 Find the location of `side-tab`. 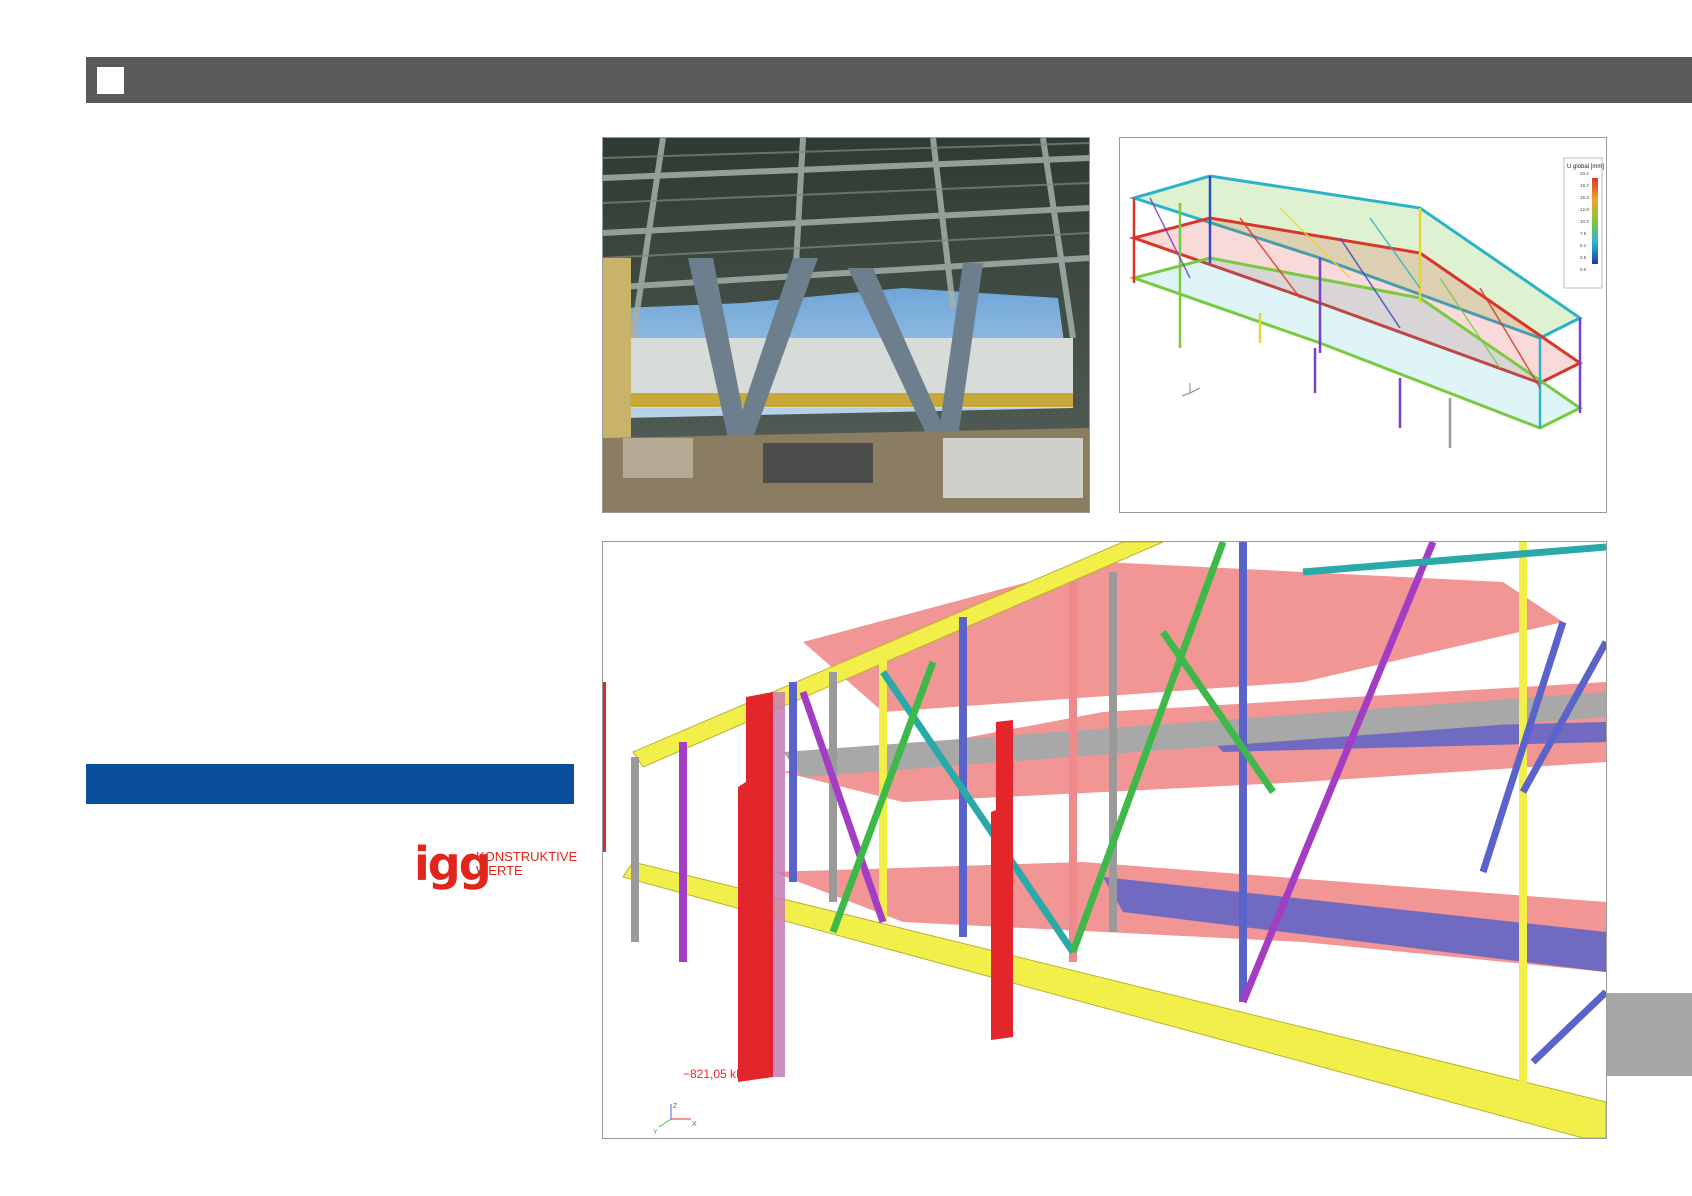

side-tab is located at coordinates (1649, 1034).